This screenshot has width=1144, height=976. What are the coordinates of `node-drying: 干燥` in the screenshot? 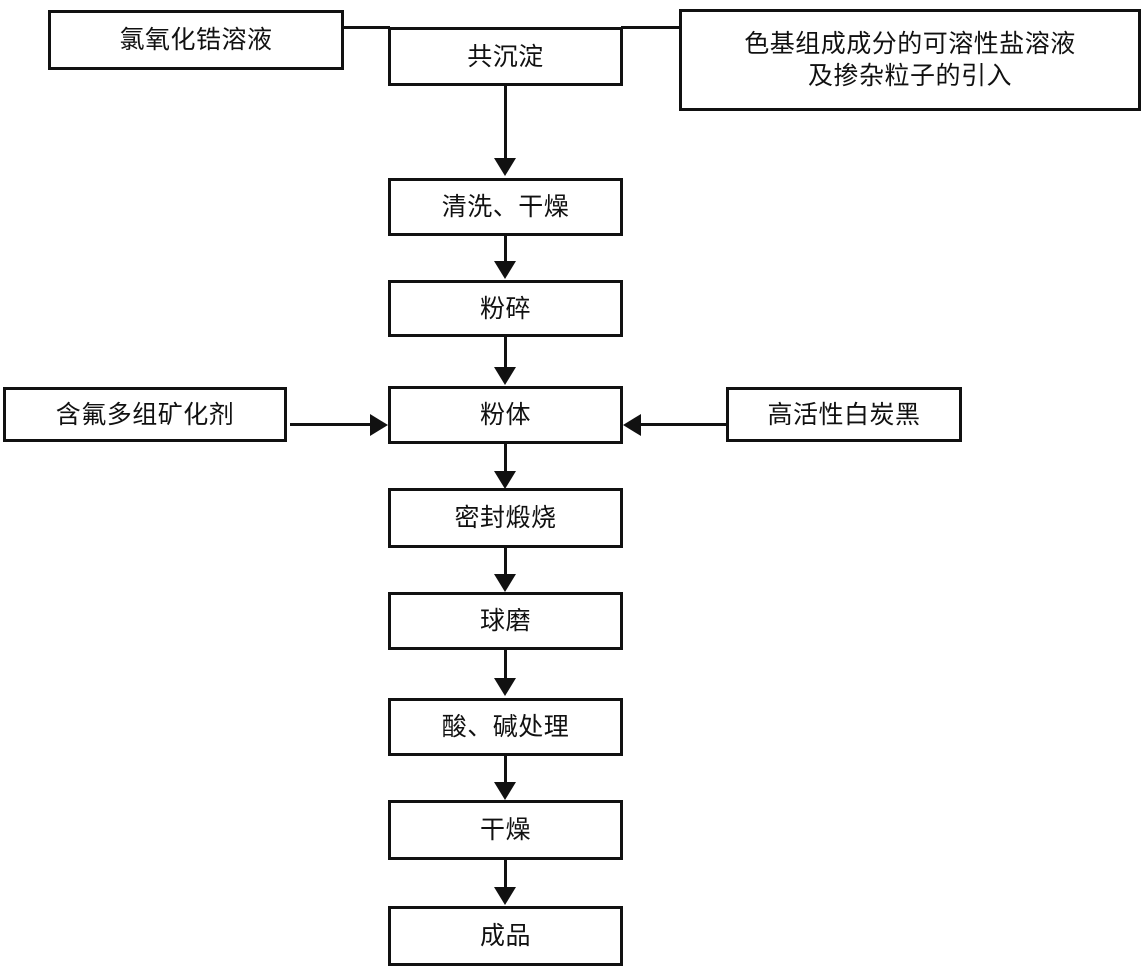 It's located at (505, 830).